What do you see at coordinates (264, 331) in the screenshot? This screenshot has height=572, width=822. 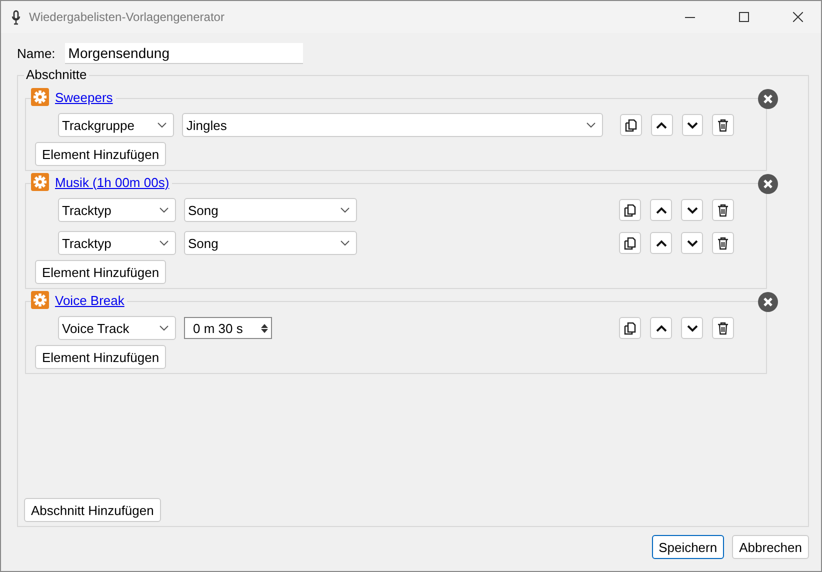 I see `spin-down-icon` at bounding box center [264, 331].